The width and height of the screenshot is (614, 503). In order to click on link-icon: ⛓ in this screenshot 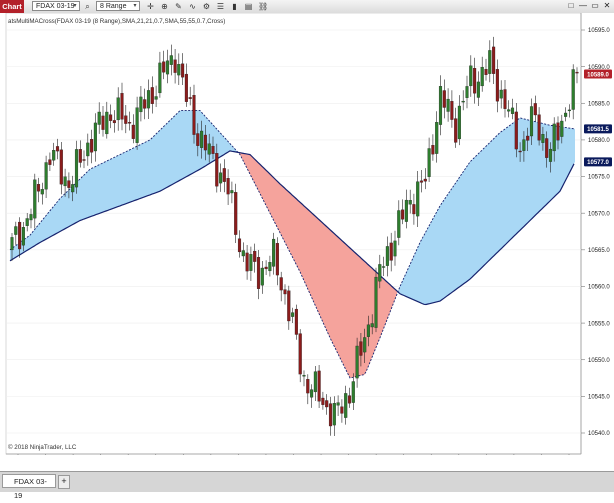, I will do `click(263, 6)`.